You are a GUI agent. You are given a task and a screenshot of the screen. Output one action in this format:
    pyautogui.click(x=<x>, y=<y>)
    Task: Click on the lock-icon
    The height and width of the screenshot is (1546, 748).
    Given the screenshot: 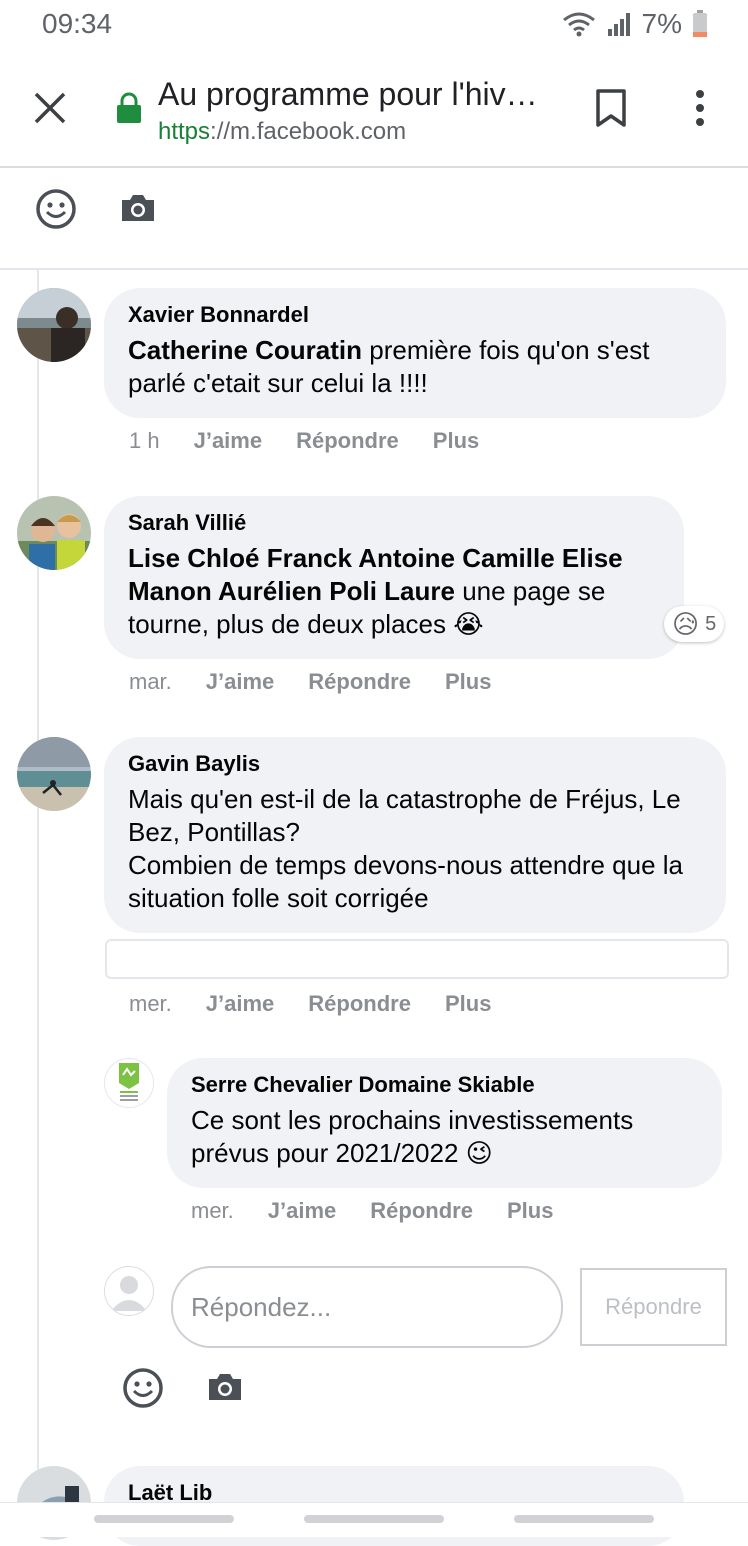 What is the action you would take?
    pyautogui.click(x=129, y=108)
    